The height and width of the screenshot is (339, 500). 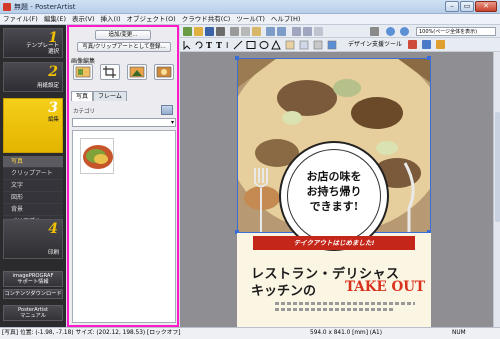 I want to click on align-icon, so click(x=296, y=31).